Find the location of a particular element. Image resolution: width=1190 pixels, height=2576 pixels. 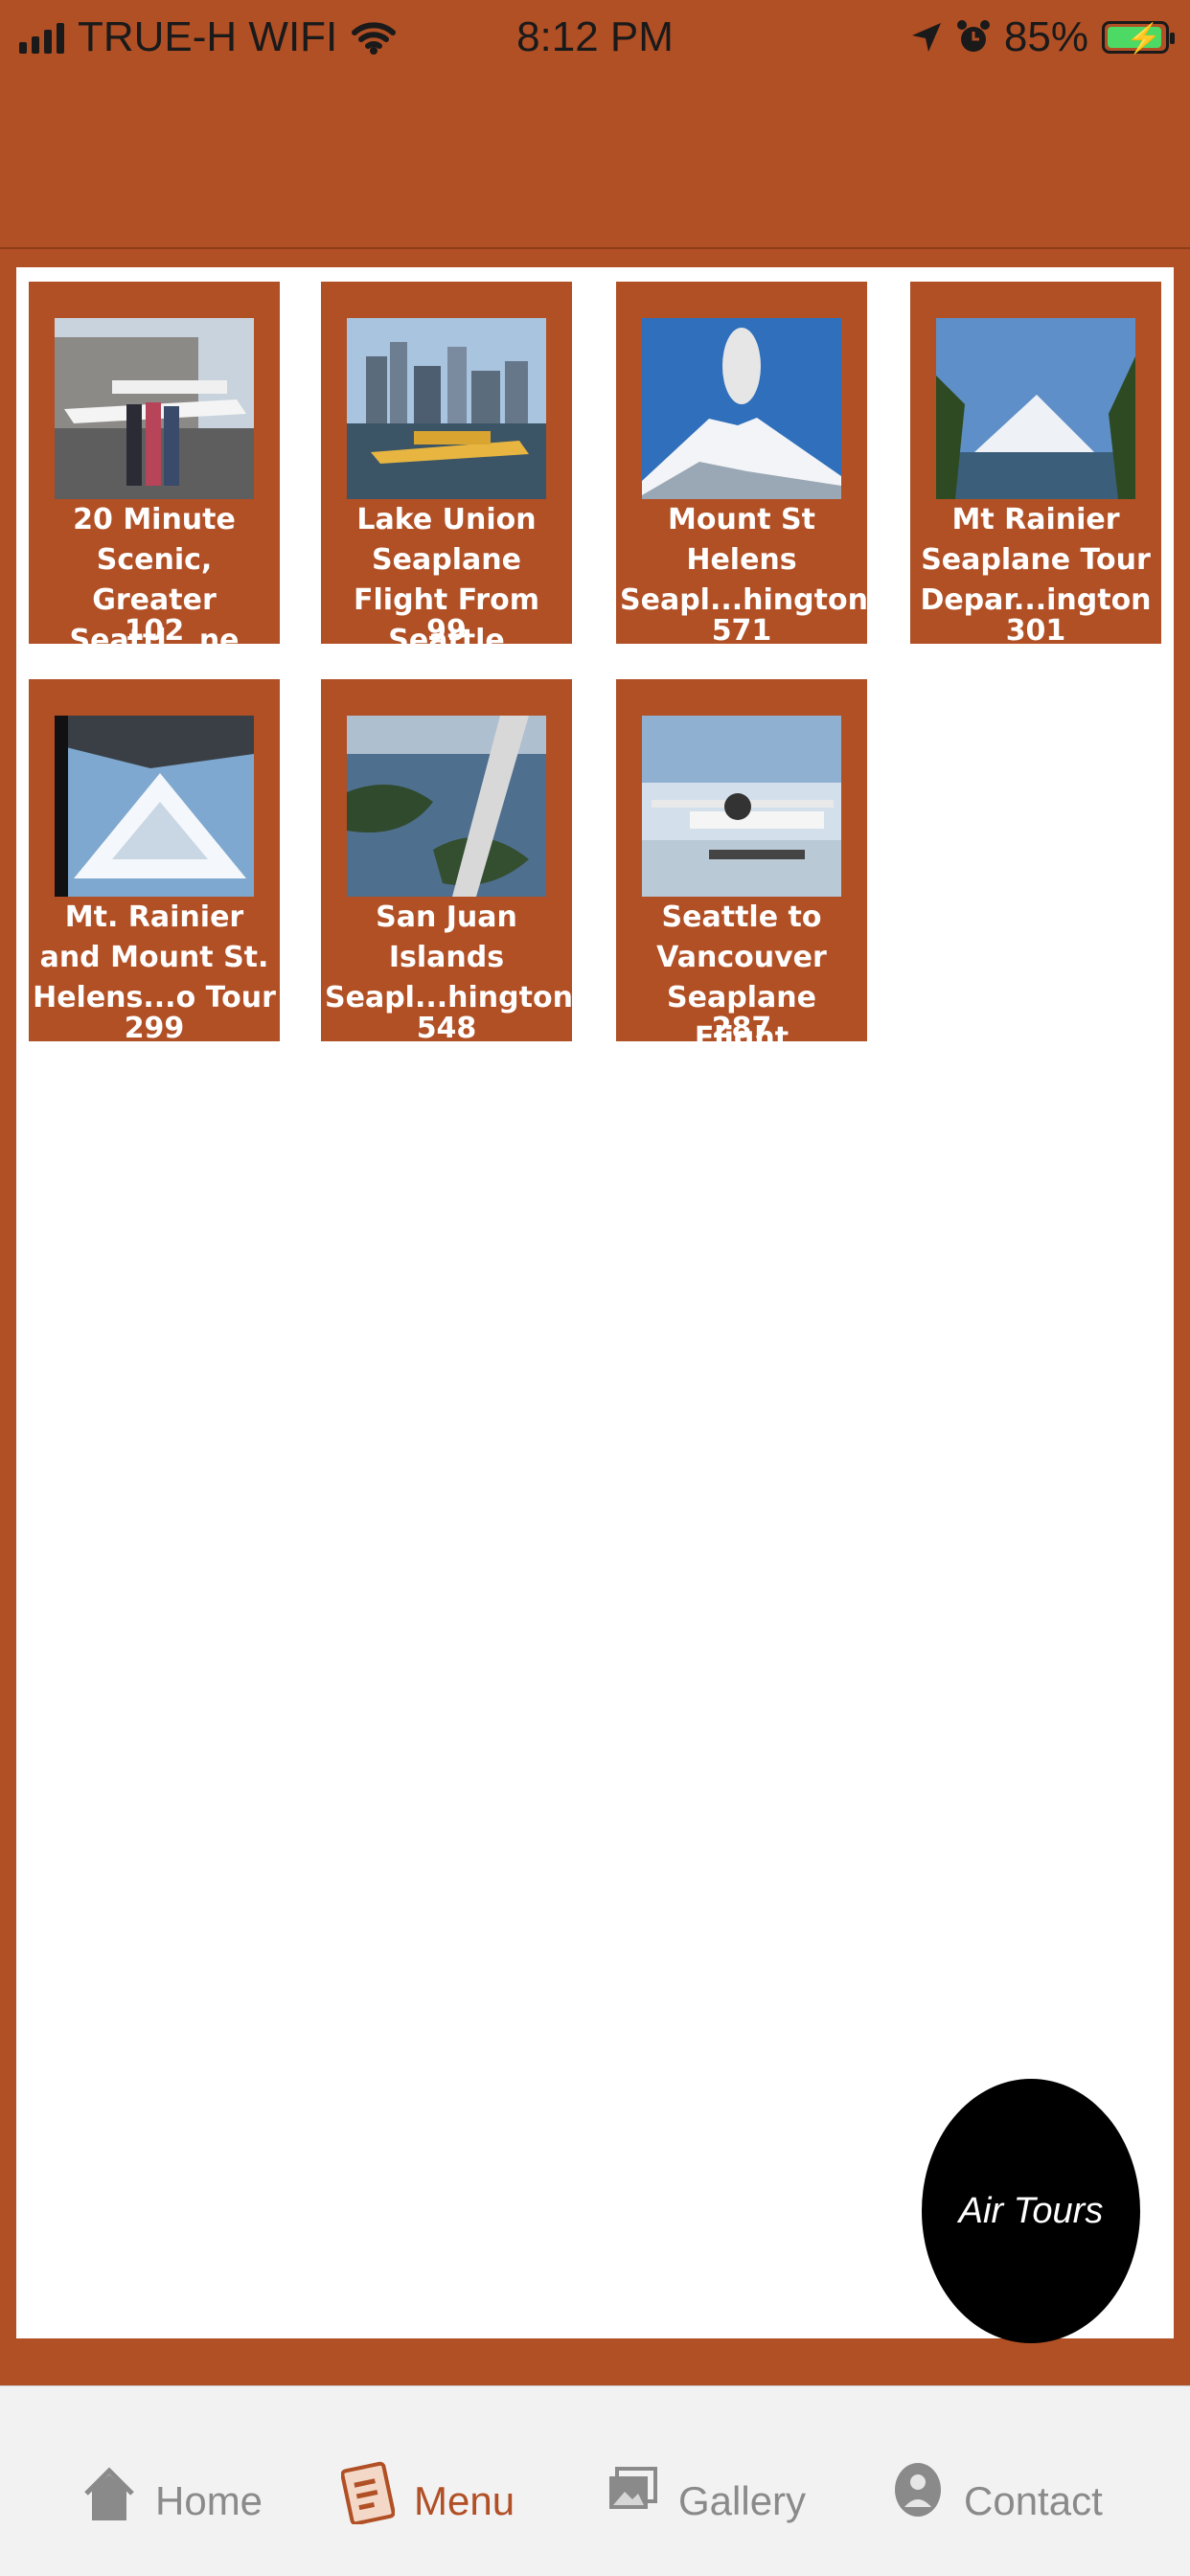

tab-home: Home is located at coordinates (172, 2486).